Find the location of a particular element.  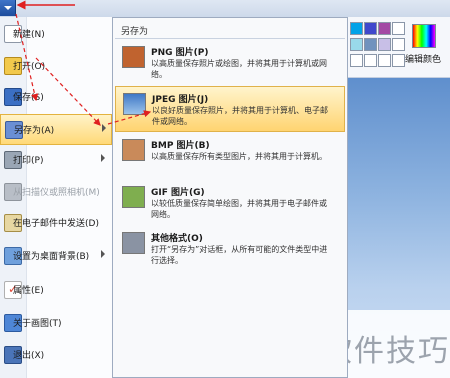

ribbon-title-strip is located at coordinates (225, 9).